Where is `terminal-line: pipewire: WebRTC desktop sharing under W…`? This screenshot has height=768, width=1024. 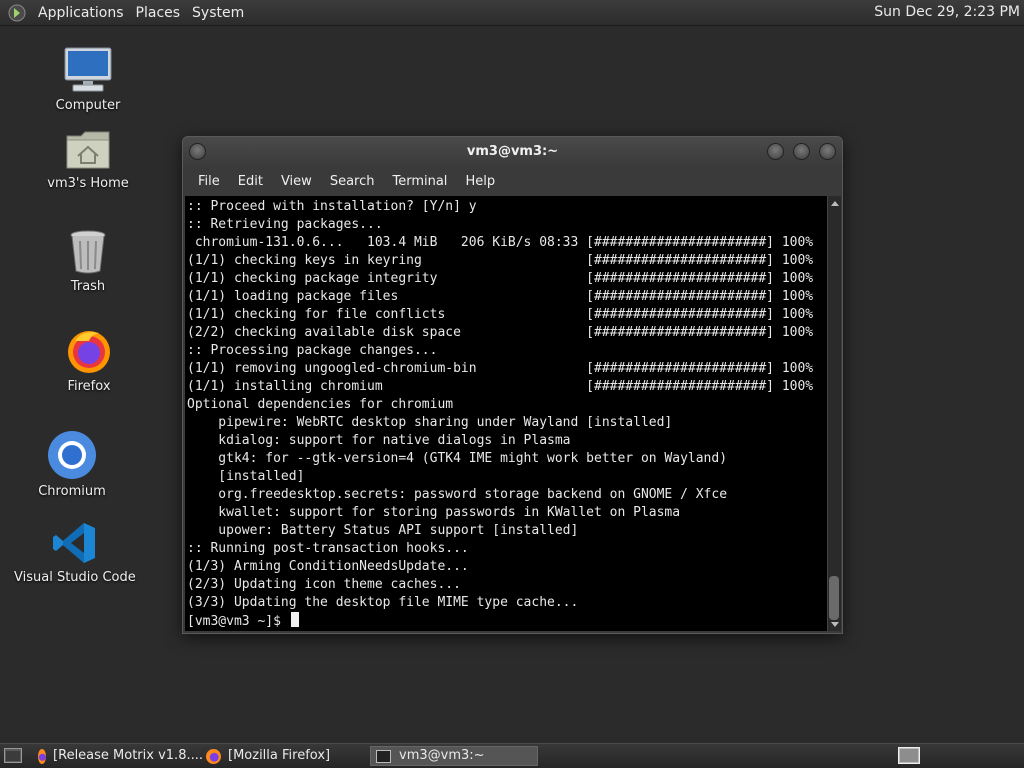
terminal-line: pipewire: WebRTC desktop sharing under W… is located at coordinates (430, 422).